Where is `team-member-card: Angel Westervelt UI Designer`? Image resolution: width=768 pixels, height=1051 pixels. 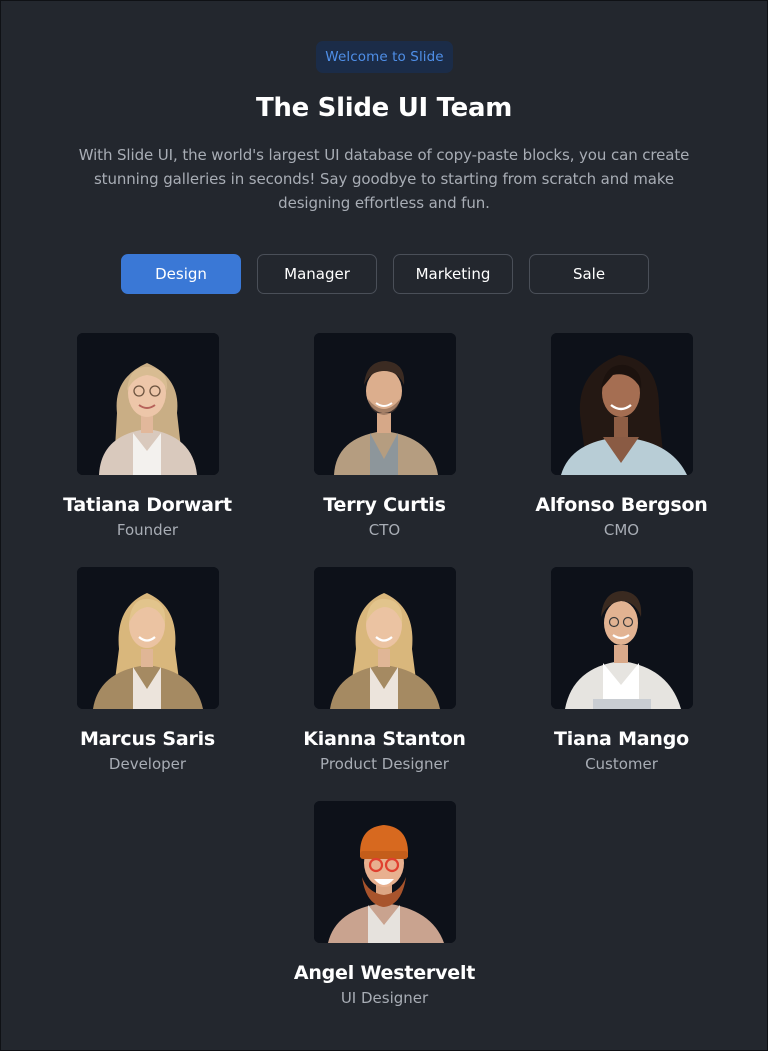 team-member-card: Angel Westervelt UI Designer is located at coordinates (384, 905).